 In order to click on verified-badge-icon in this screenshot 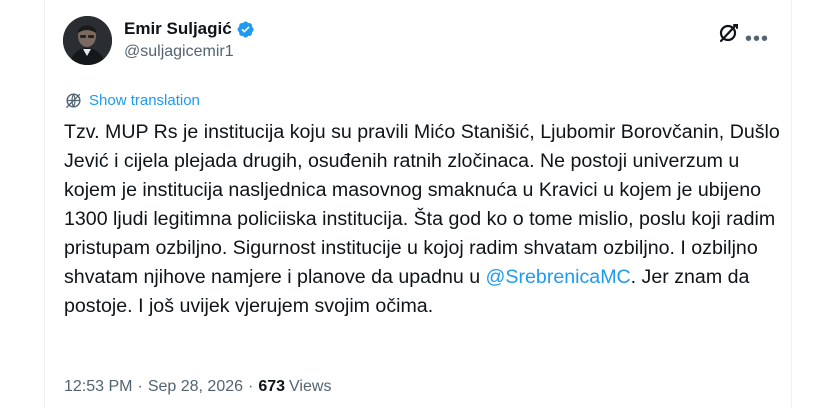, I will do `click(245, 29)`.